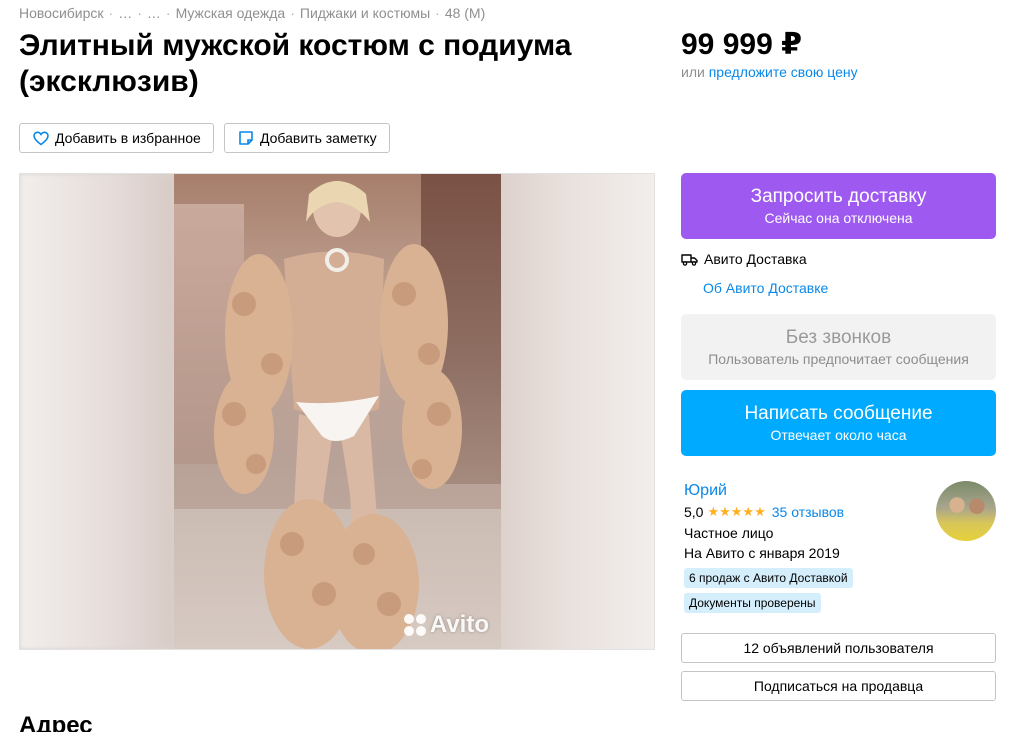 The height and width of the screenshot is (732, 1011). What do you see at coordinates (689, 259) in the screenshot?
I see `truck-icon` at bounding box center [689, 259].